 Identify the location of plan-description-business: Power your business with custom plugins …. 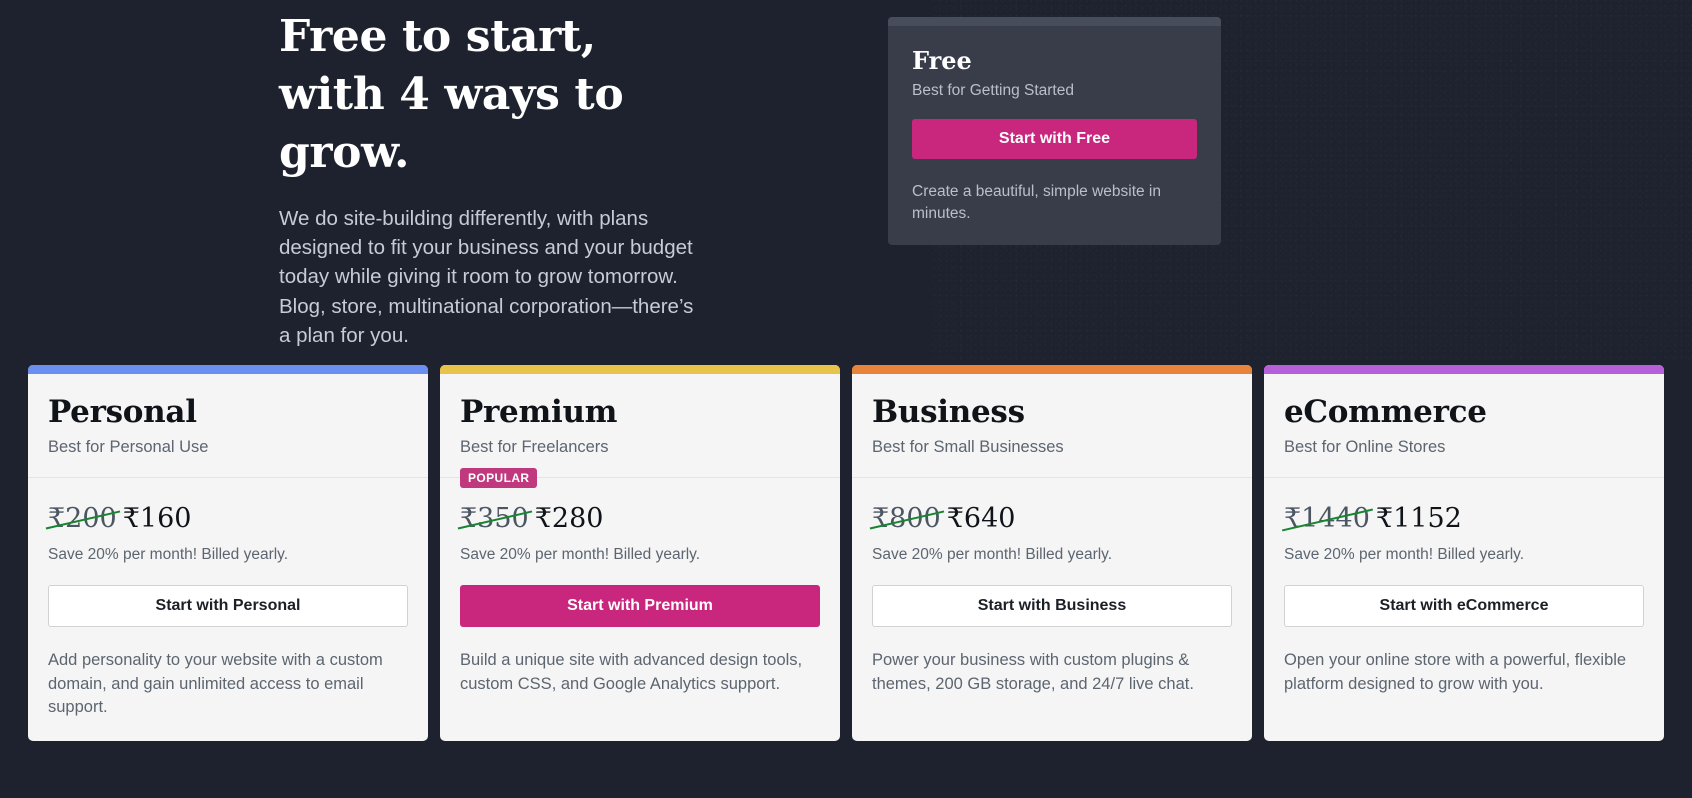
(1033, 672).